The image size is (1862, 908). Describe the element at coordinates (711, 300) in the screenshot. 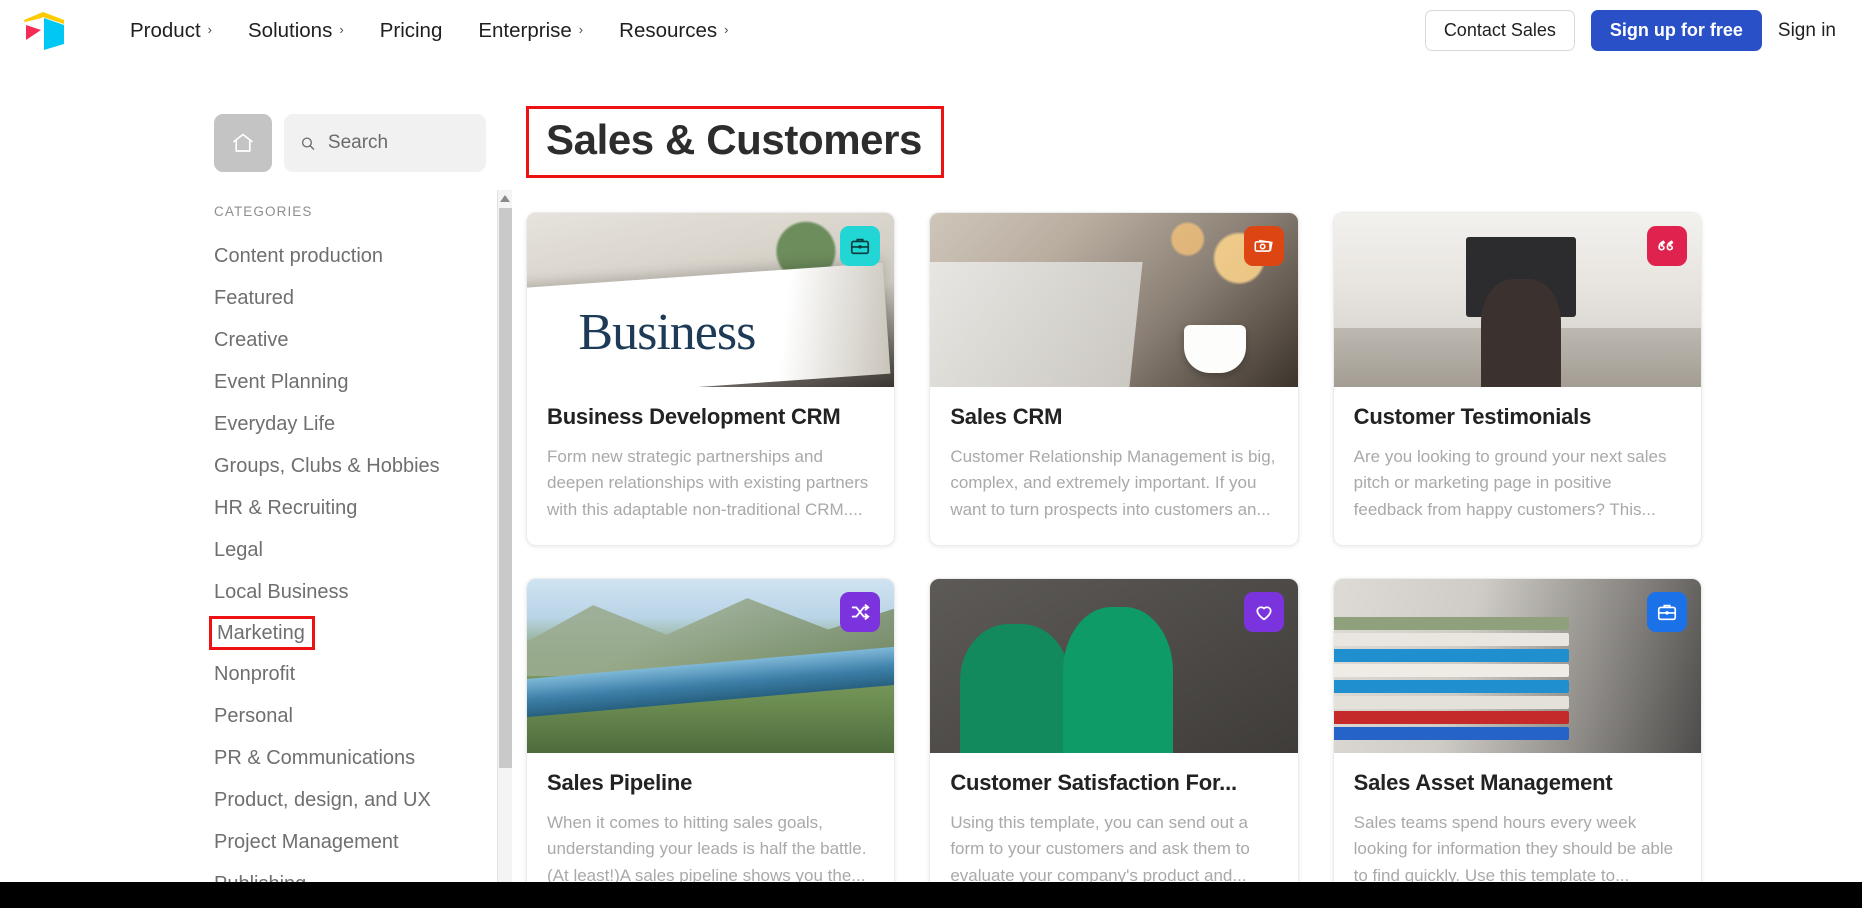

I see `card-thumbnail: Business` at that location.